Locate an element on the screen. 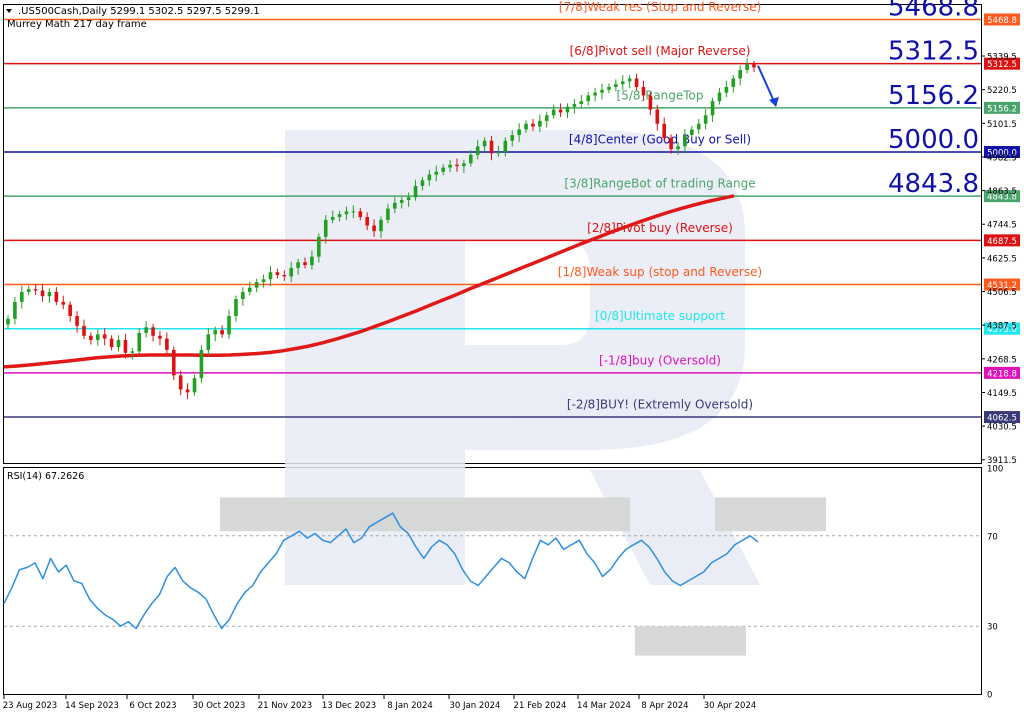  level-big-value-4: 4843.8 is located at coordinates (933, 184).